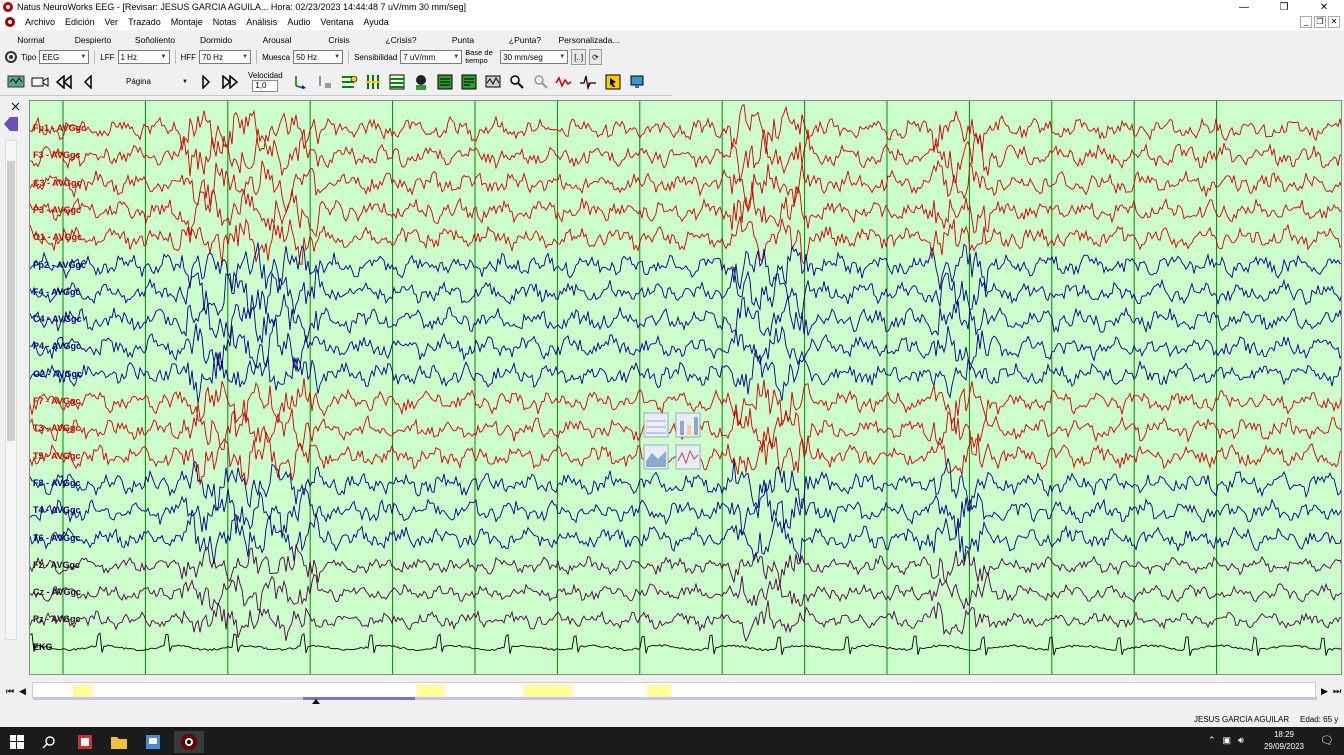 This screenshot has height=755, width=1344. I want to click on menu-edicion: Edición, so click(80, 22).